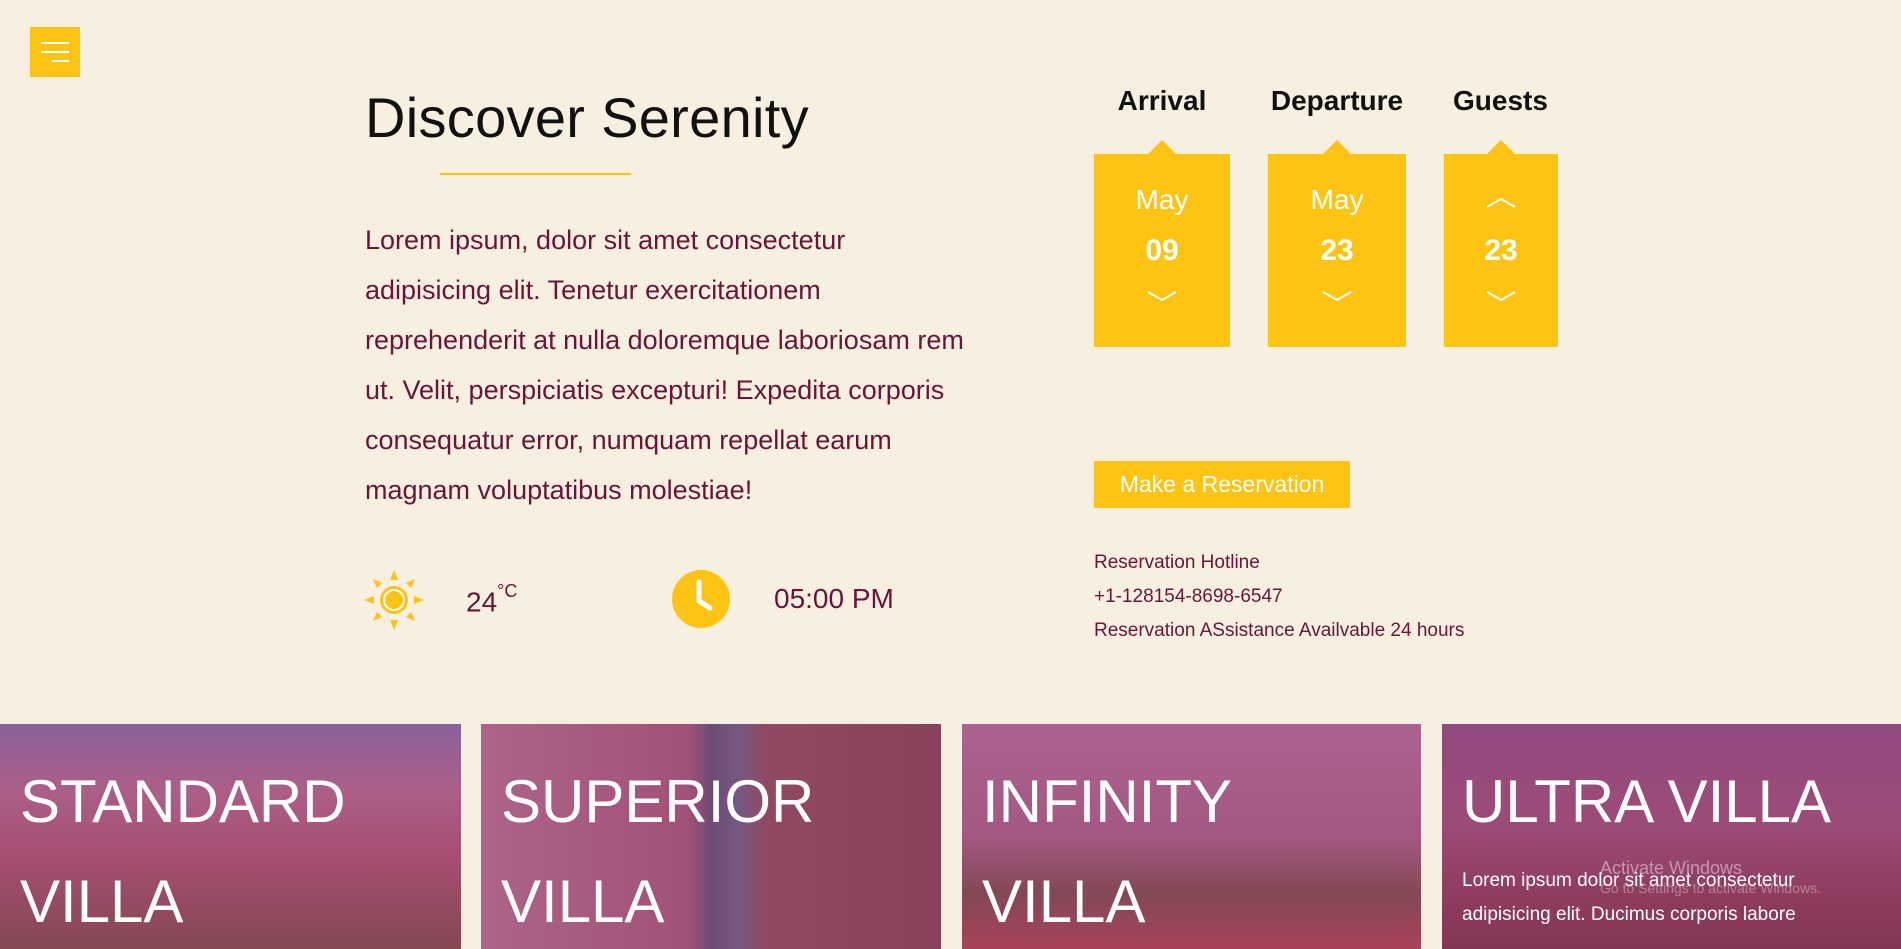 This screenshot has width=1901, height=949. What do you see at coordinates (1501, 250) in the screenshot?
I see `guests-count: 23` at bounding box center [1501, 250].